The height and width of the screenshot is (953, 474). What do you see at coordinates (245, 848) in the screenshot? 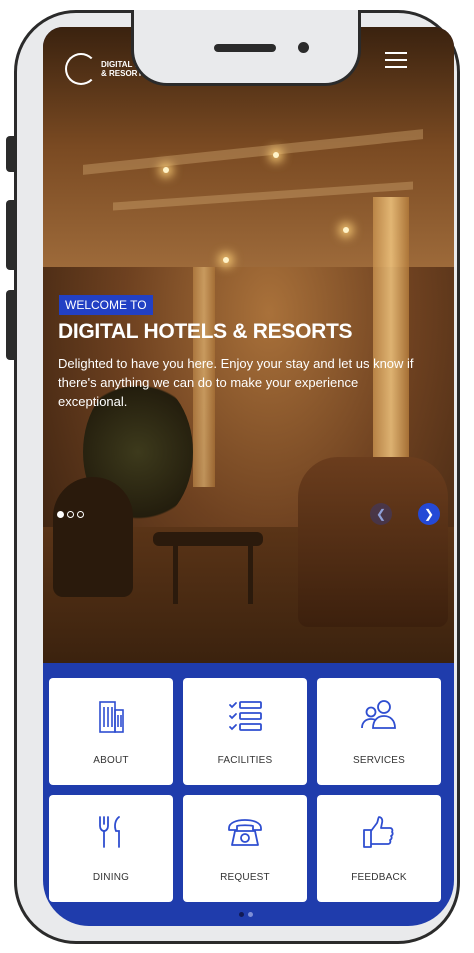
I see `request-card: REQUEST` at bounding box center [245, 848].